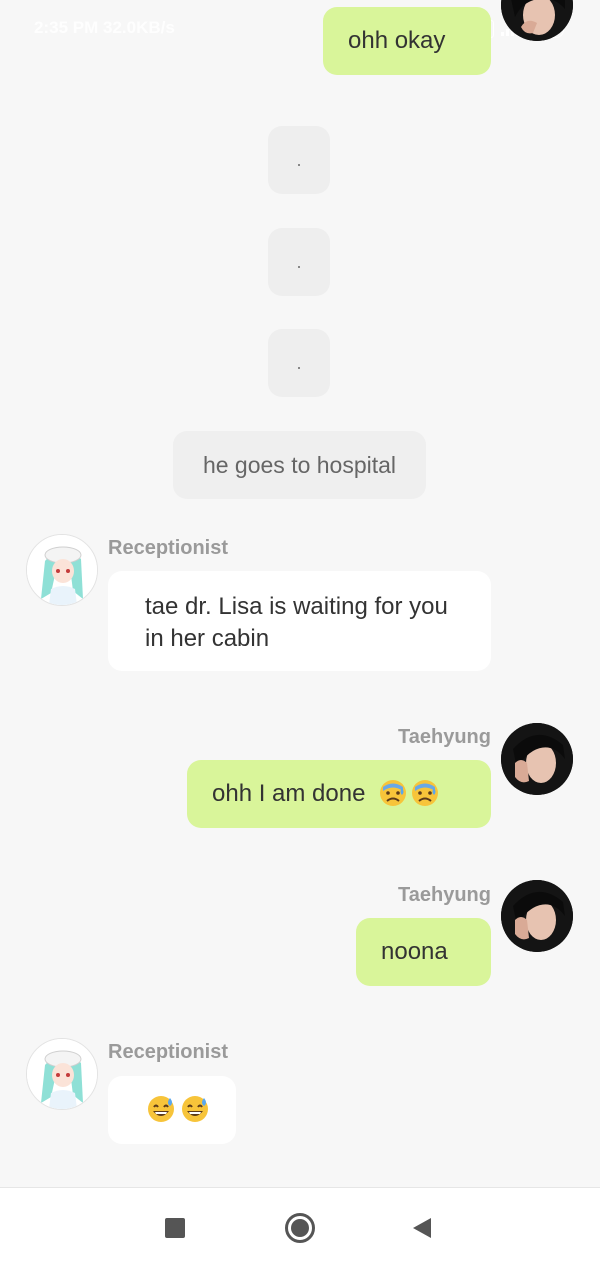 This screenshot has height=1268, width=600. I want to click on outgoing-message-bubble: noona, so click(423, 952).